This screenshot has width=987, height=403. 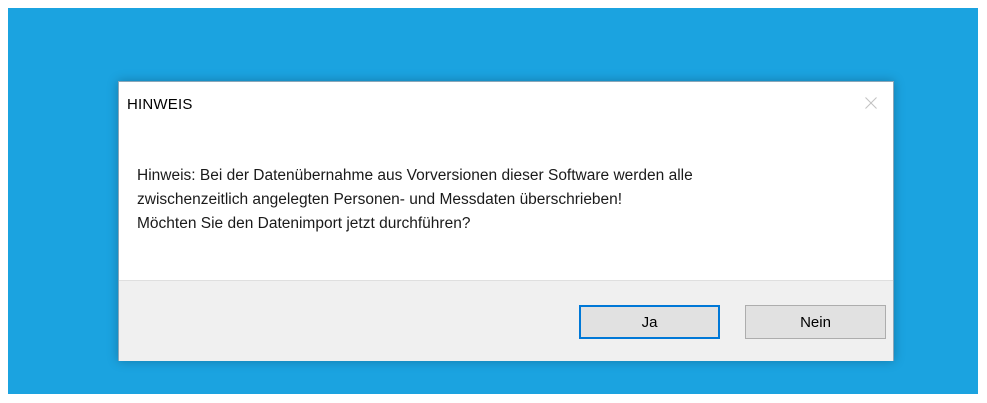 I want to click on close-icon, so click(x=871, y=103).